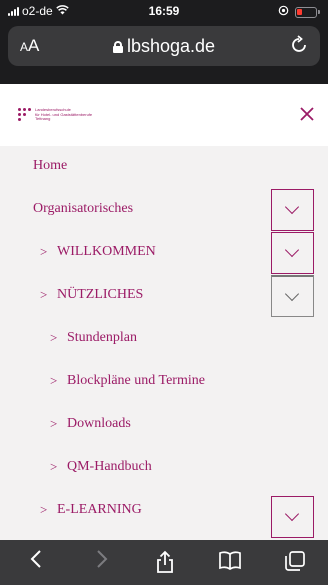 This screenshot has width=328, height=585. Describe the element at coordinates (164, 339) in the screenshot. I see `menu-item-stundenplan: > Stundenplan` at that location.